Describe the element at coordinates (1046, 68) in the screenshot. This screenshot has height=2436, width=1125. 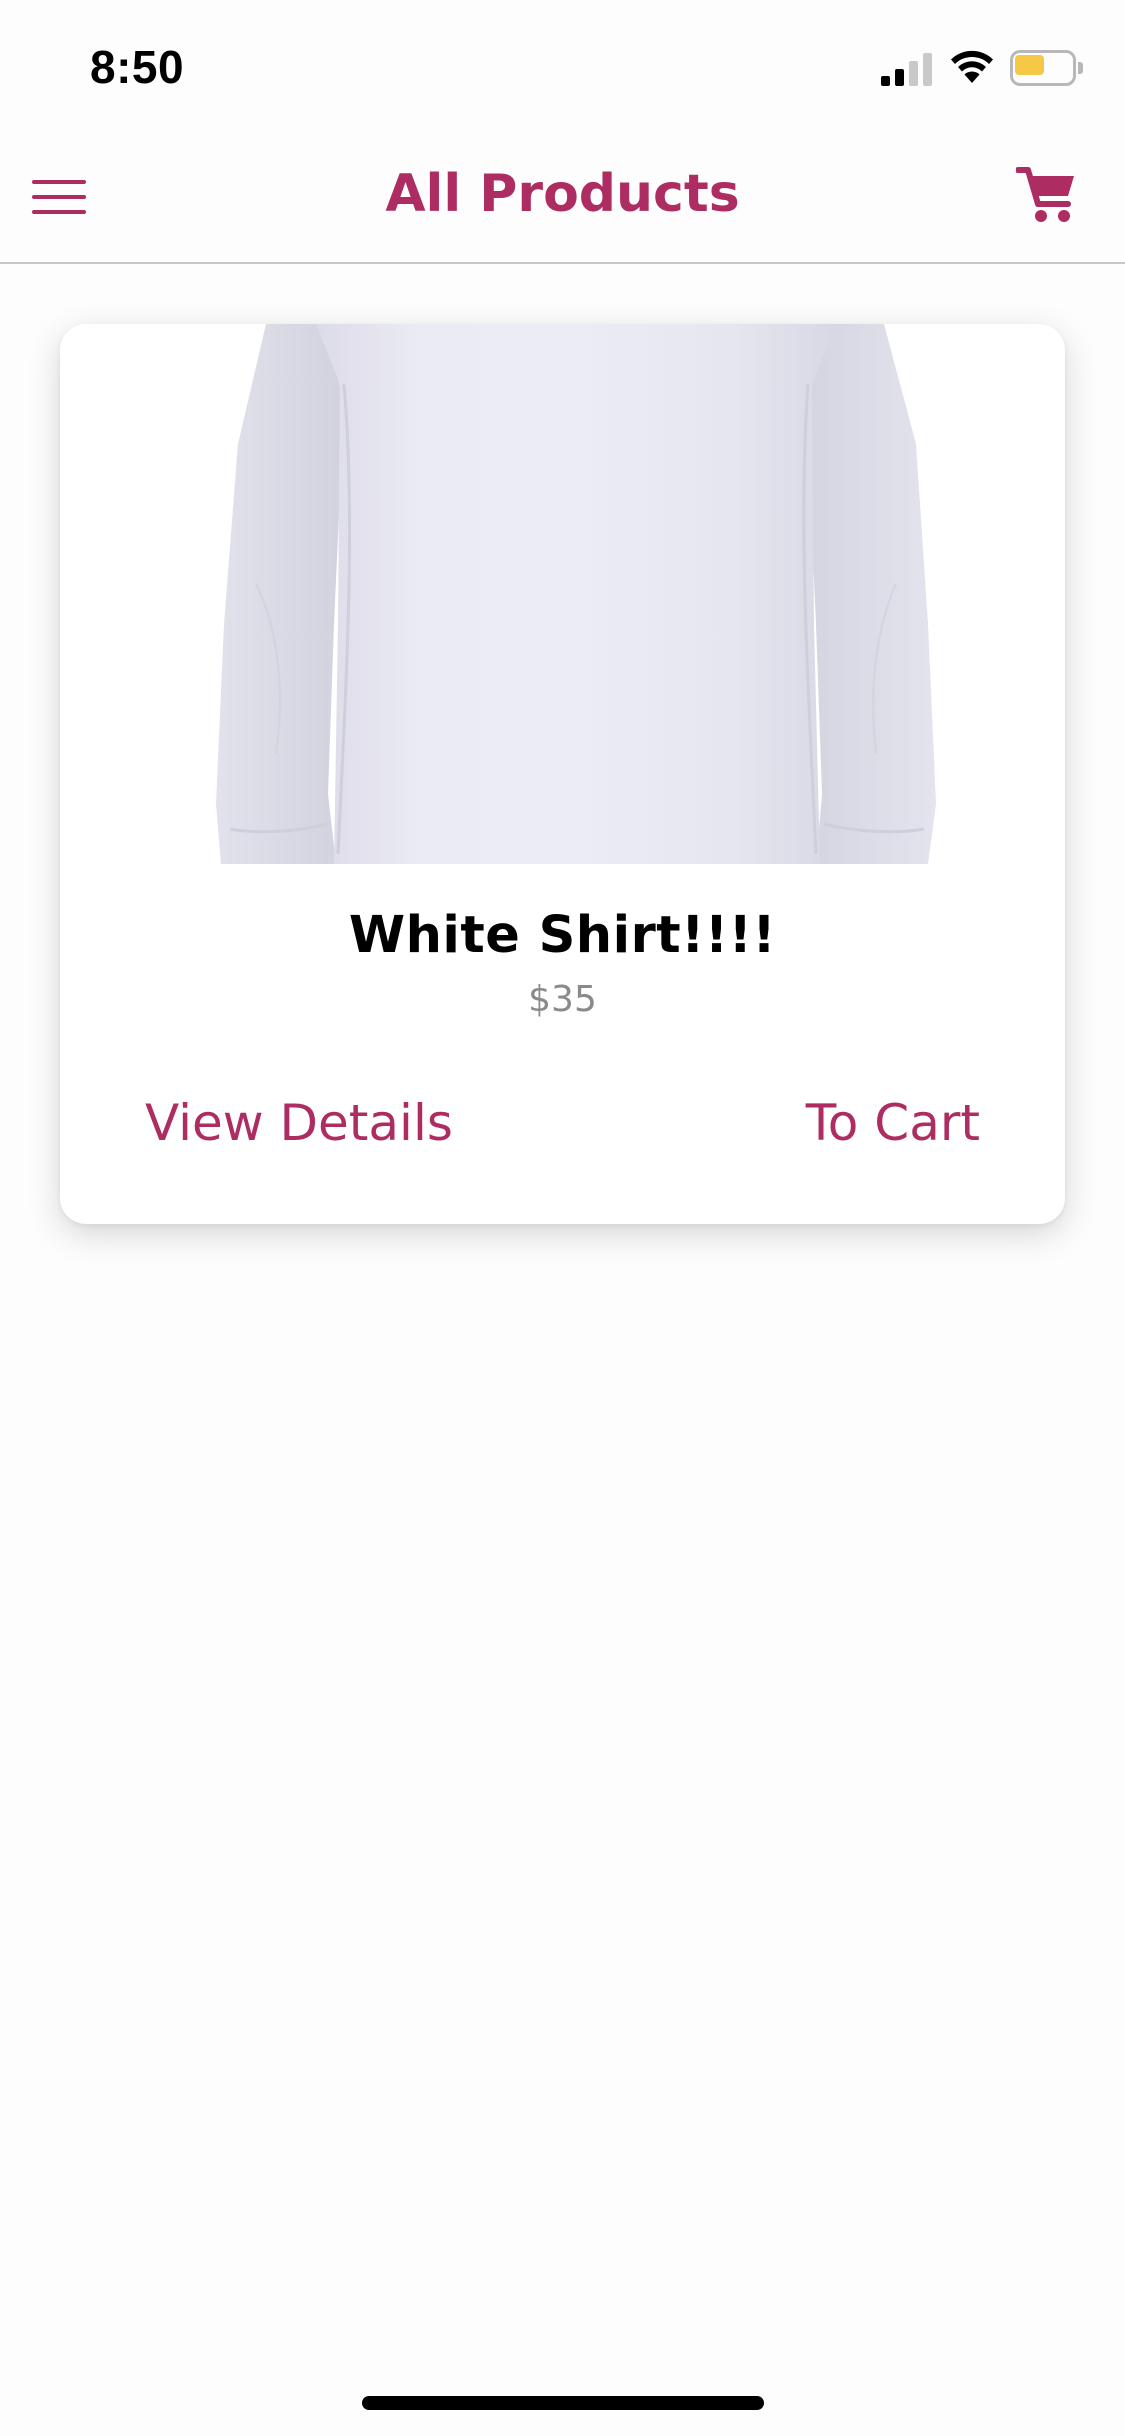
I see `battery-icon` at that location.